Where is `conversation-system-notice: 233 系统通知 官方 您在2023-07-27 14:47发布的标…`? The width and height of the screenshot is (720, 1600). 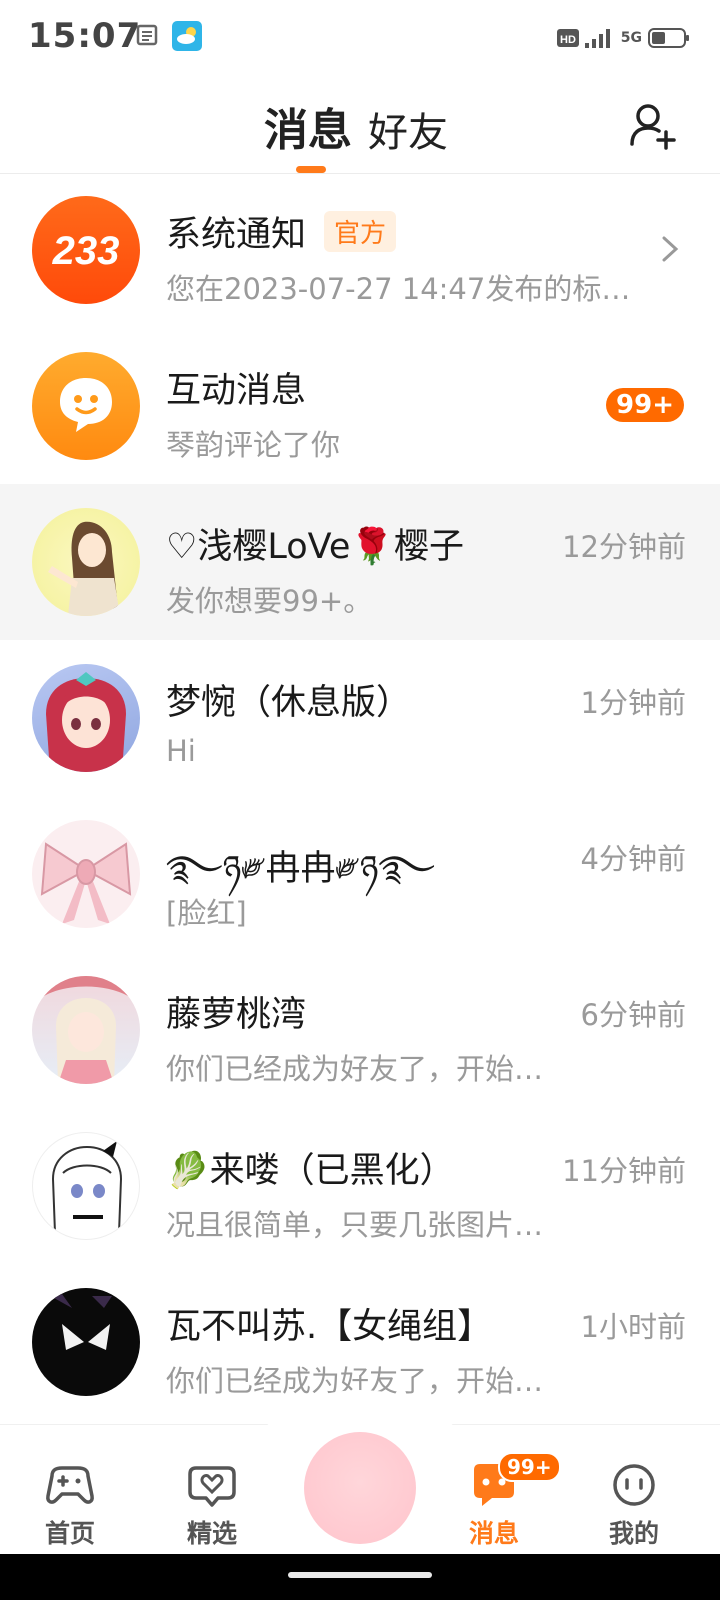
conversation-system-notice: 233 系统通知 官方 您在2023-07-27 14:47发布的标… is located at coordinates (360, 250).